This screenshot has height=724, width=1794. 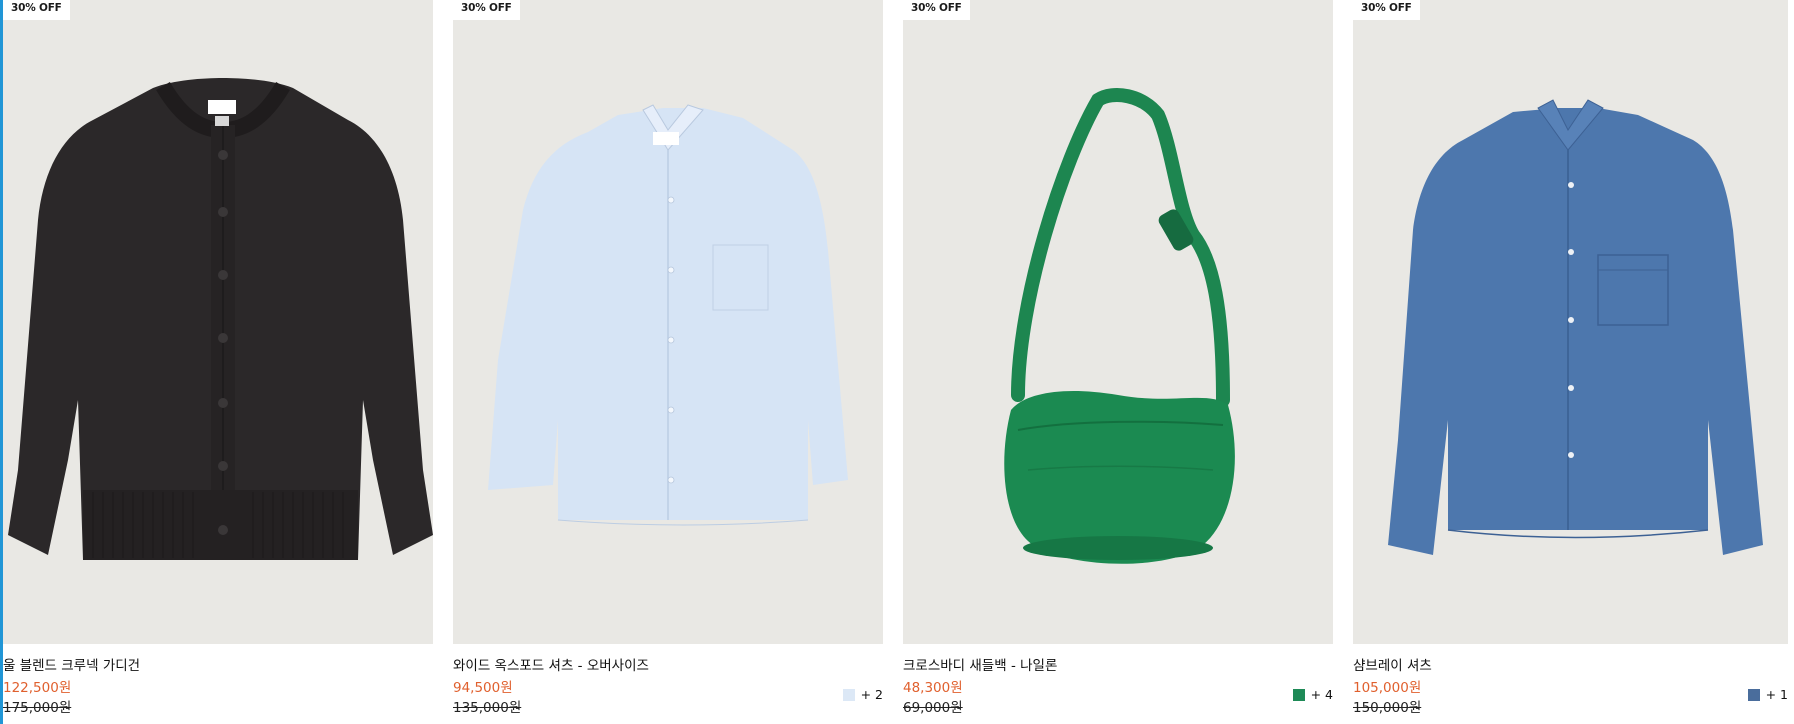 What do you see at coordinates (933, 708) in the screenshot?
I see `original-price: 69,000원` at bounding box center [933, 708].